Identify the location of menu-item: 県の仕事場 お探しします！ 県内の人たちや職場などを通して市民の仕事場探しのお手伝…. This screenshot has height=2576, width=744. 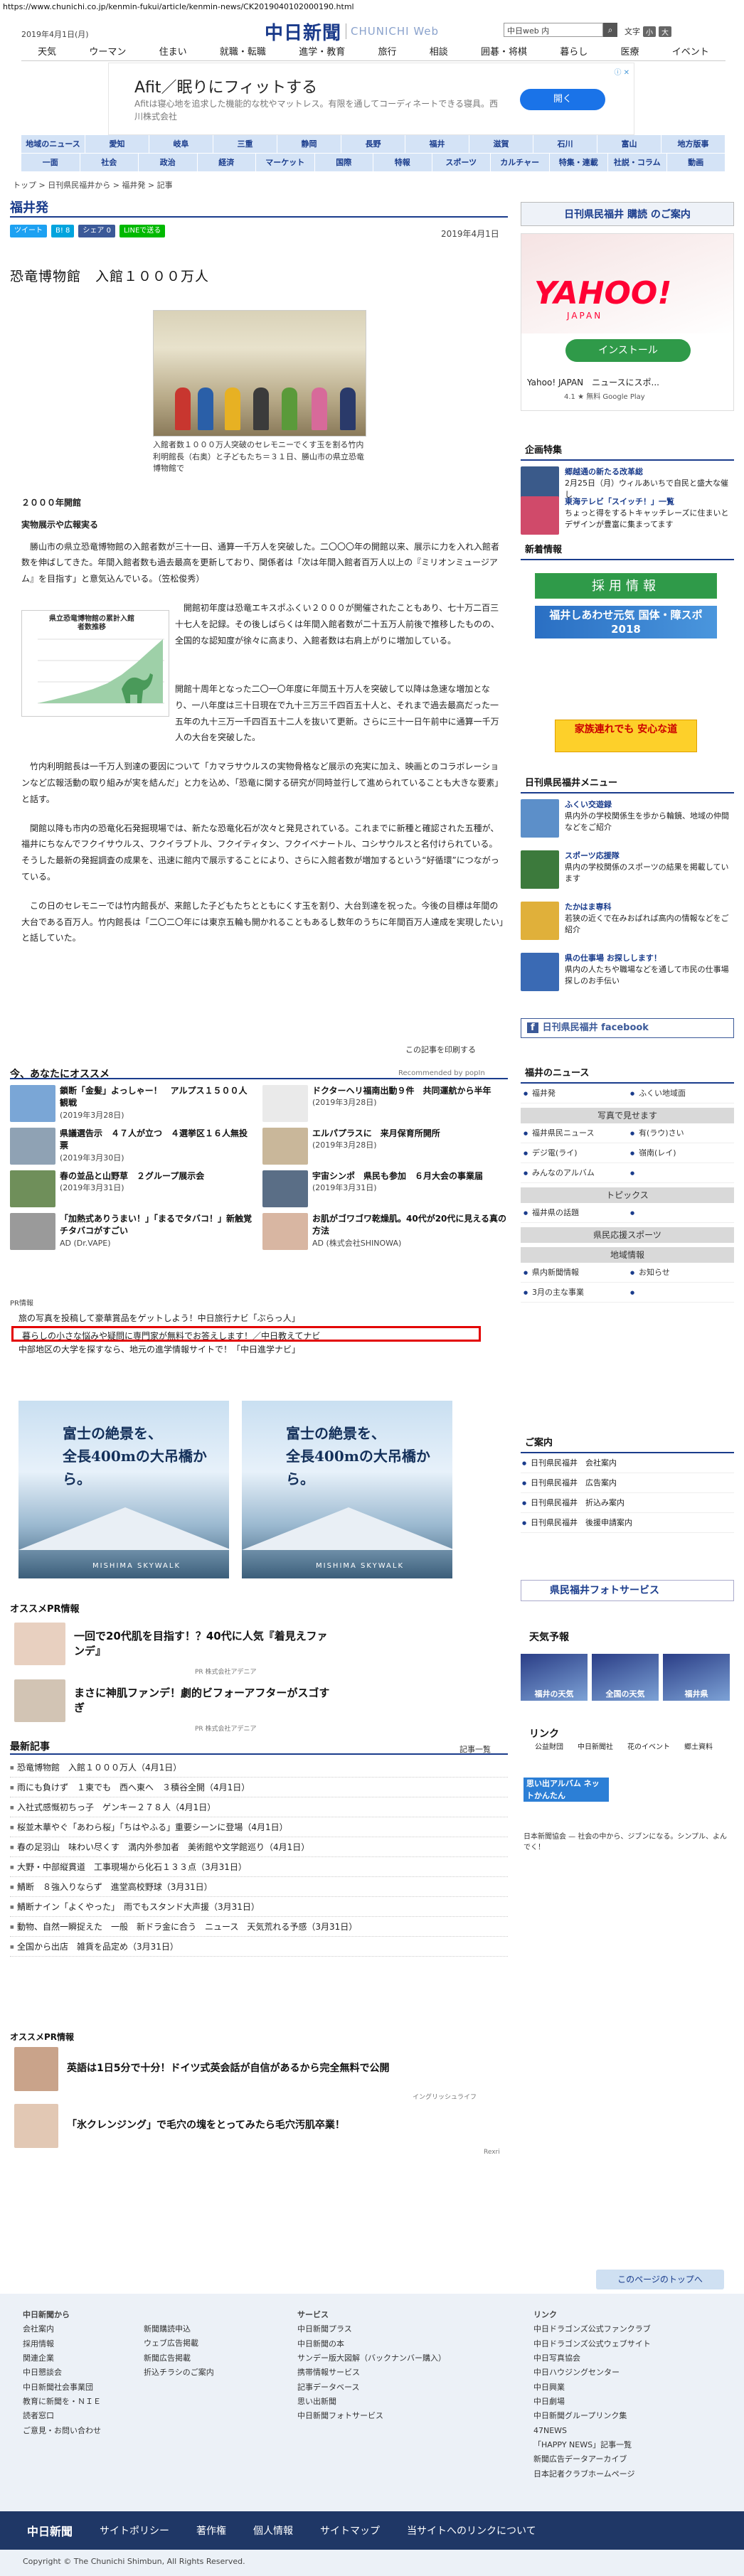
(627, 975).